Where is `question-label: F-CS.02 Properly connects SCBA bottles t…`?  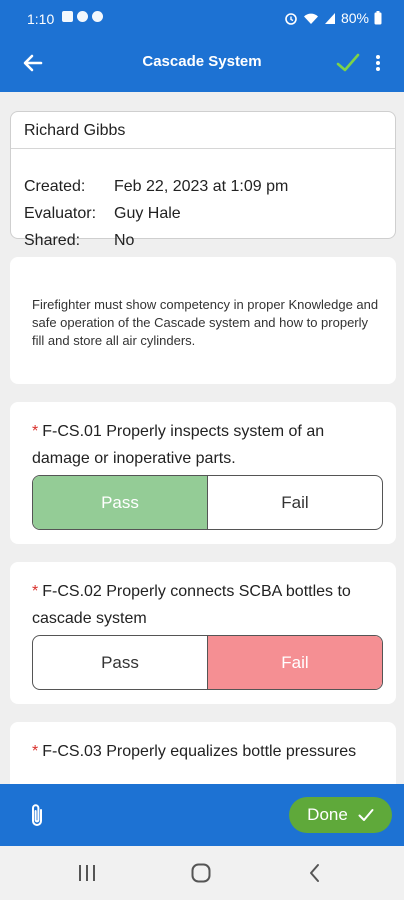
question-label: F-CS.02 Properly connects SCBA bottles t… is located at coordinates (191, 605).